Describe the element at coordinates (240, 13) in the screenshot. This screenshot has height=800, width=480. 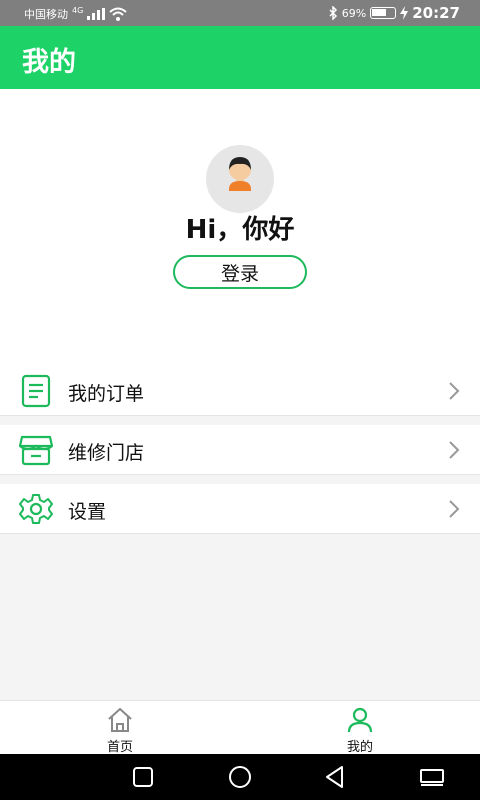
I see `status-bar: 中国移动 4G 69% 20:27` at that location.